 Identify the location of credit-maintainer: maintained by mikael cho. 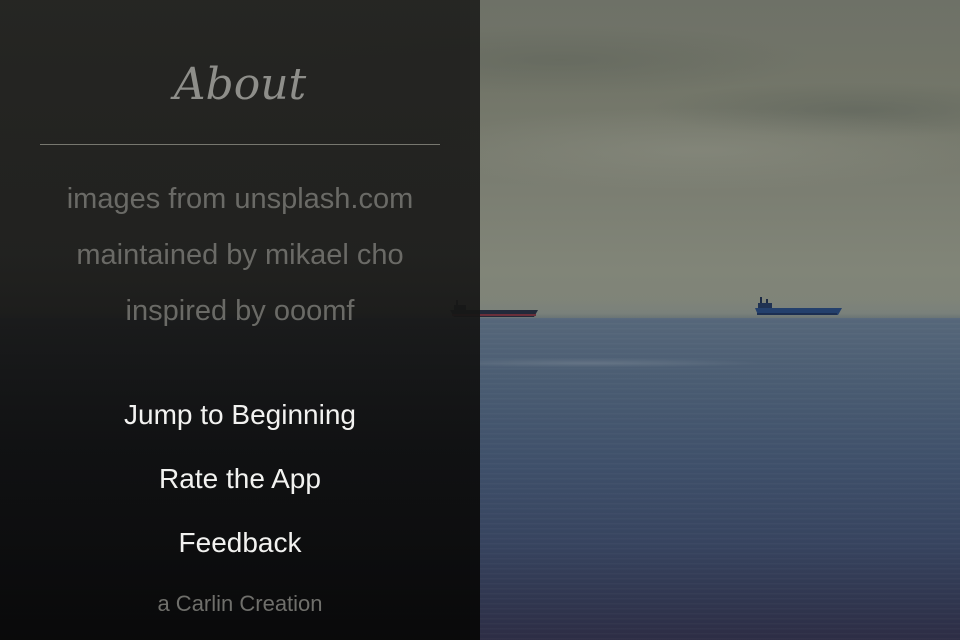
(240, 255).